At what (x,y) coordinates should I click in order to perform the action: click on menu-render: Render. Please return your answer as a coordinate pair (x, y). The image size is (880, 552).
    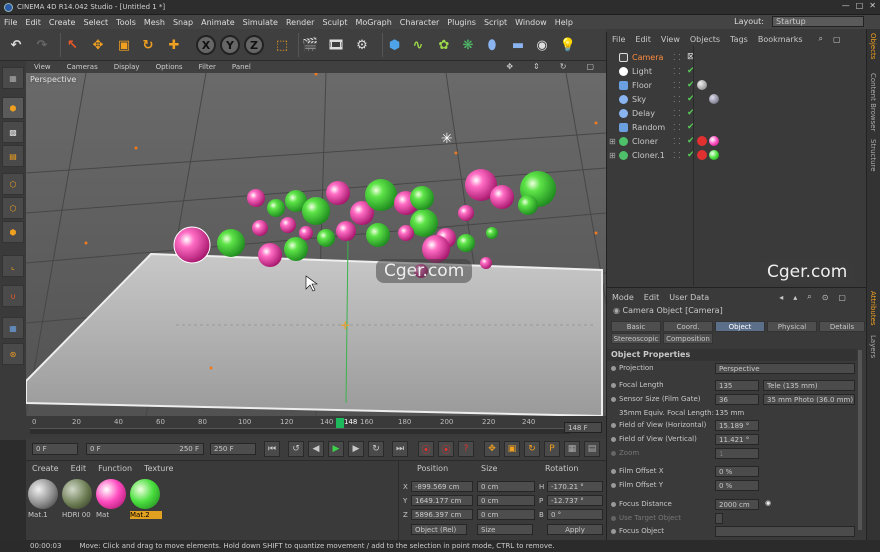
    Looking at the image, I should click on (300, 22).